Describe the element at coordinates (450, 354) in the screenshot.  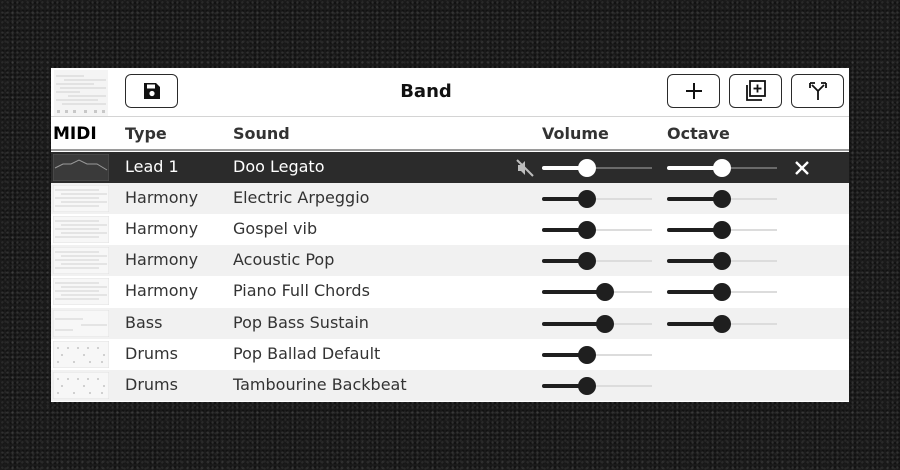
I see `track-row: Drums Pop Ballad Default` at that location.